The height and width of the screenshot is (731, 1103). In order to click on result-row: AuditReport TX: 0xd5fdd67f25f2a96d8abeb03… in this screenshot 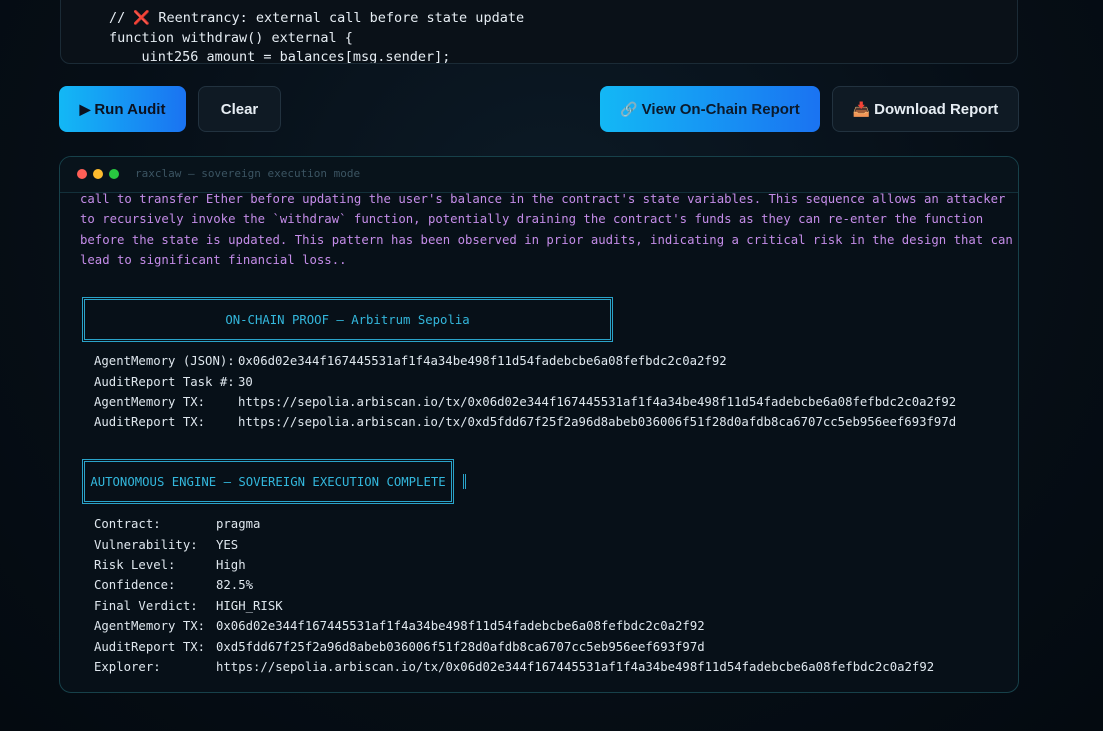, I will do `click(399, 647)`.